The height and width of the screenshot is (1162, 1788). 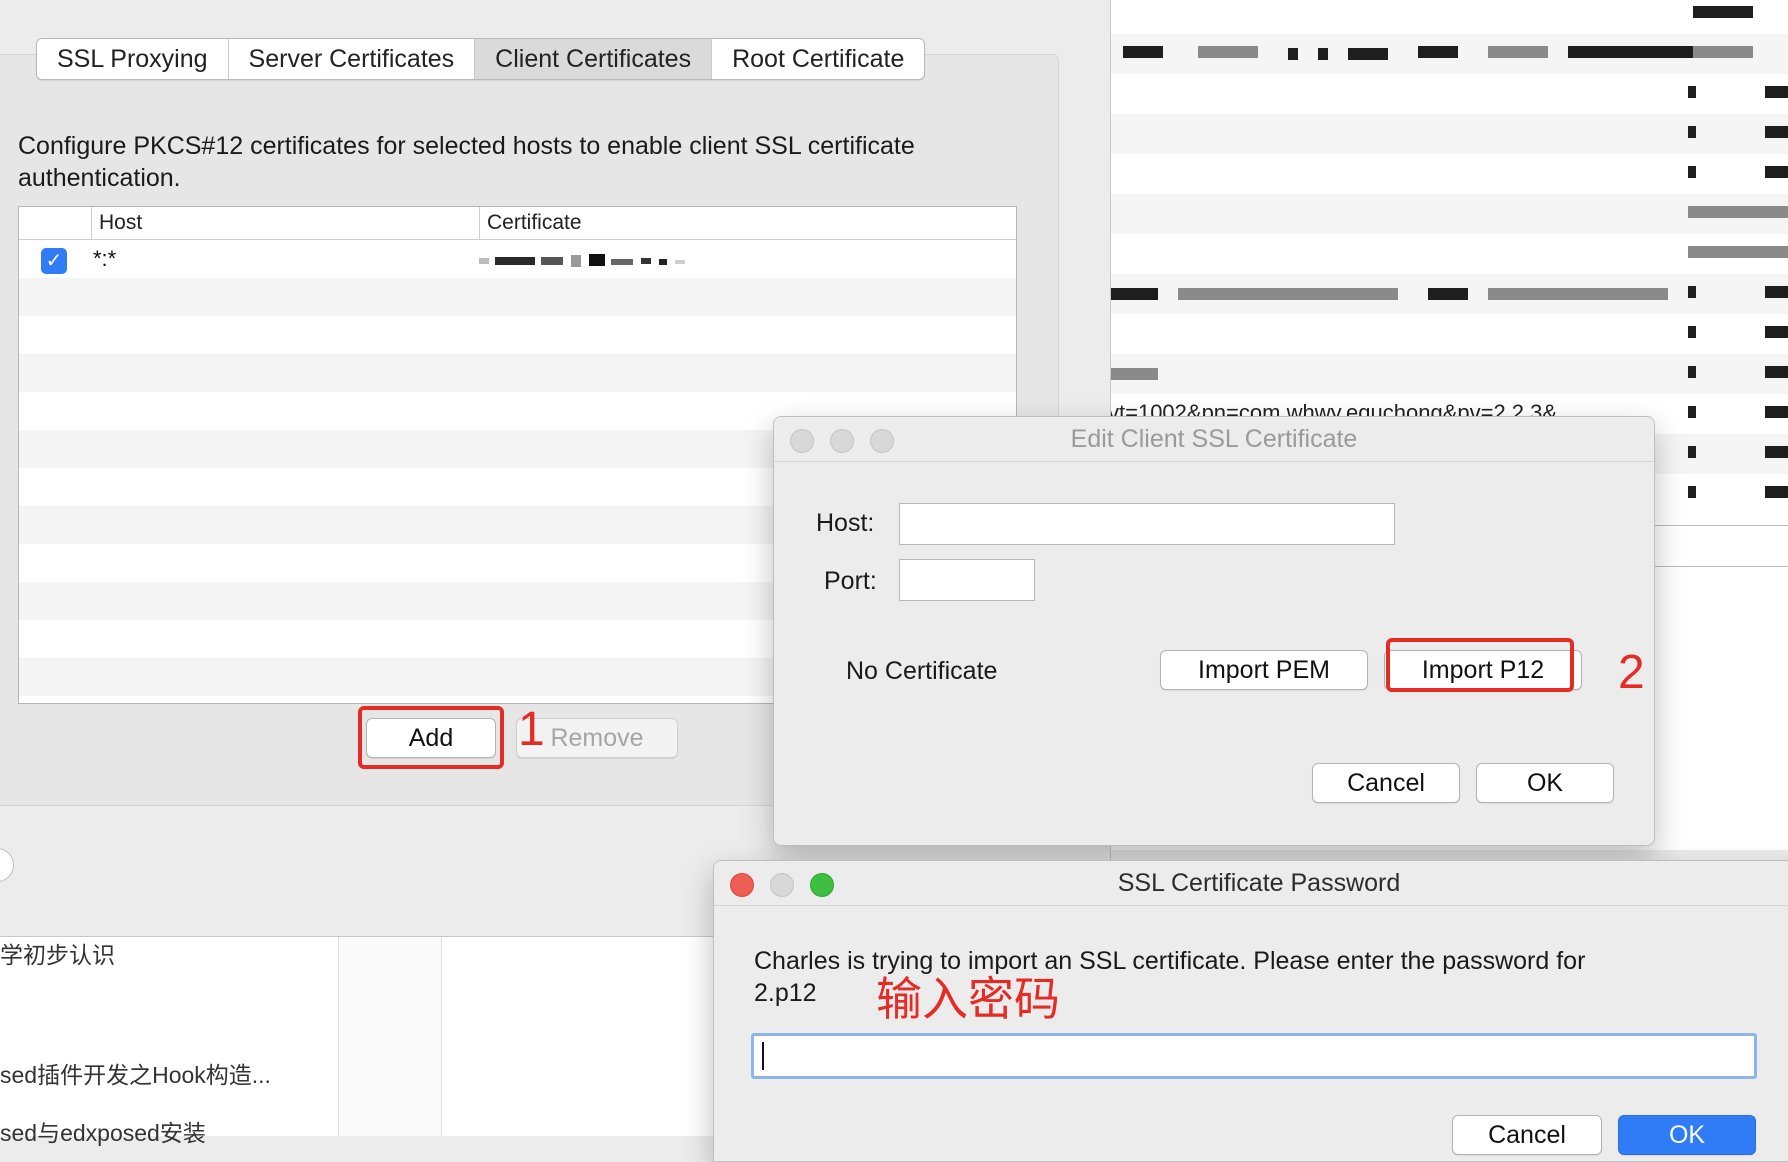 I want to click on partial-circle-control, so click(x=7, y=865).